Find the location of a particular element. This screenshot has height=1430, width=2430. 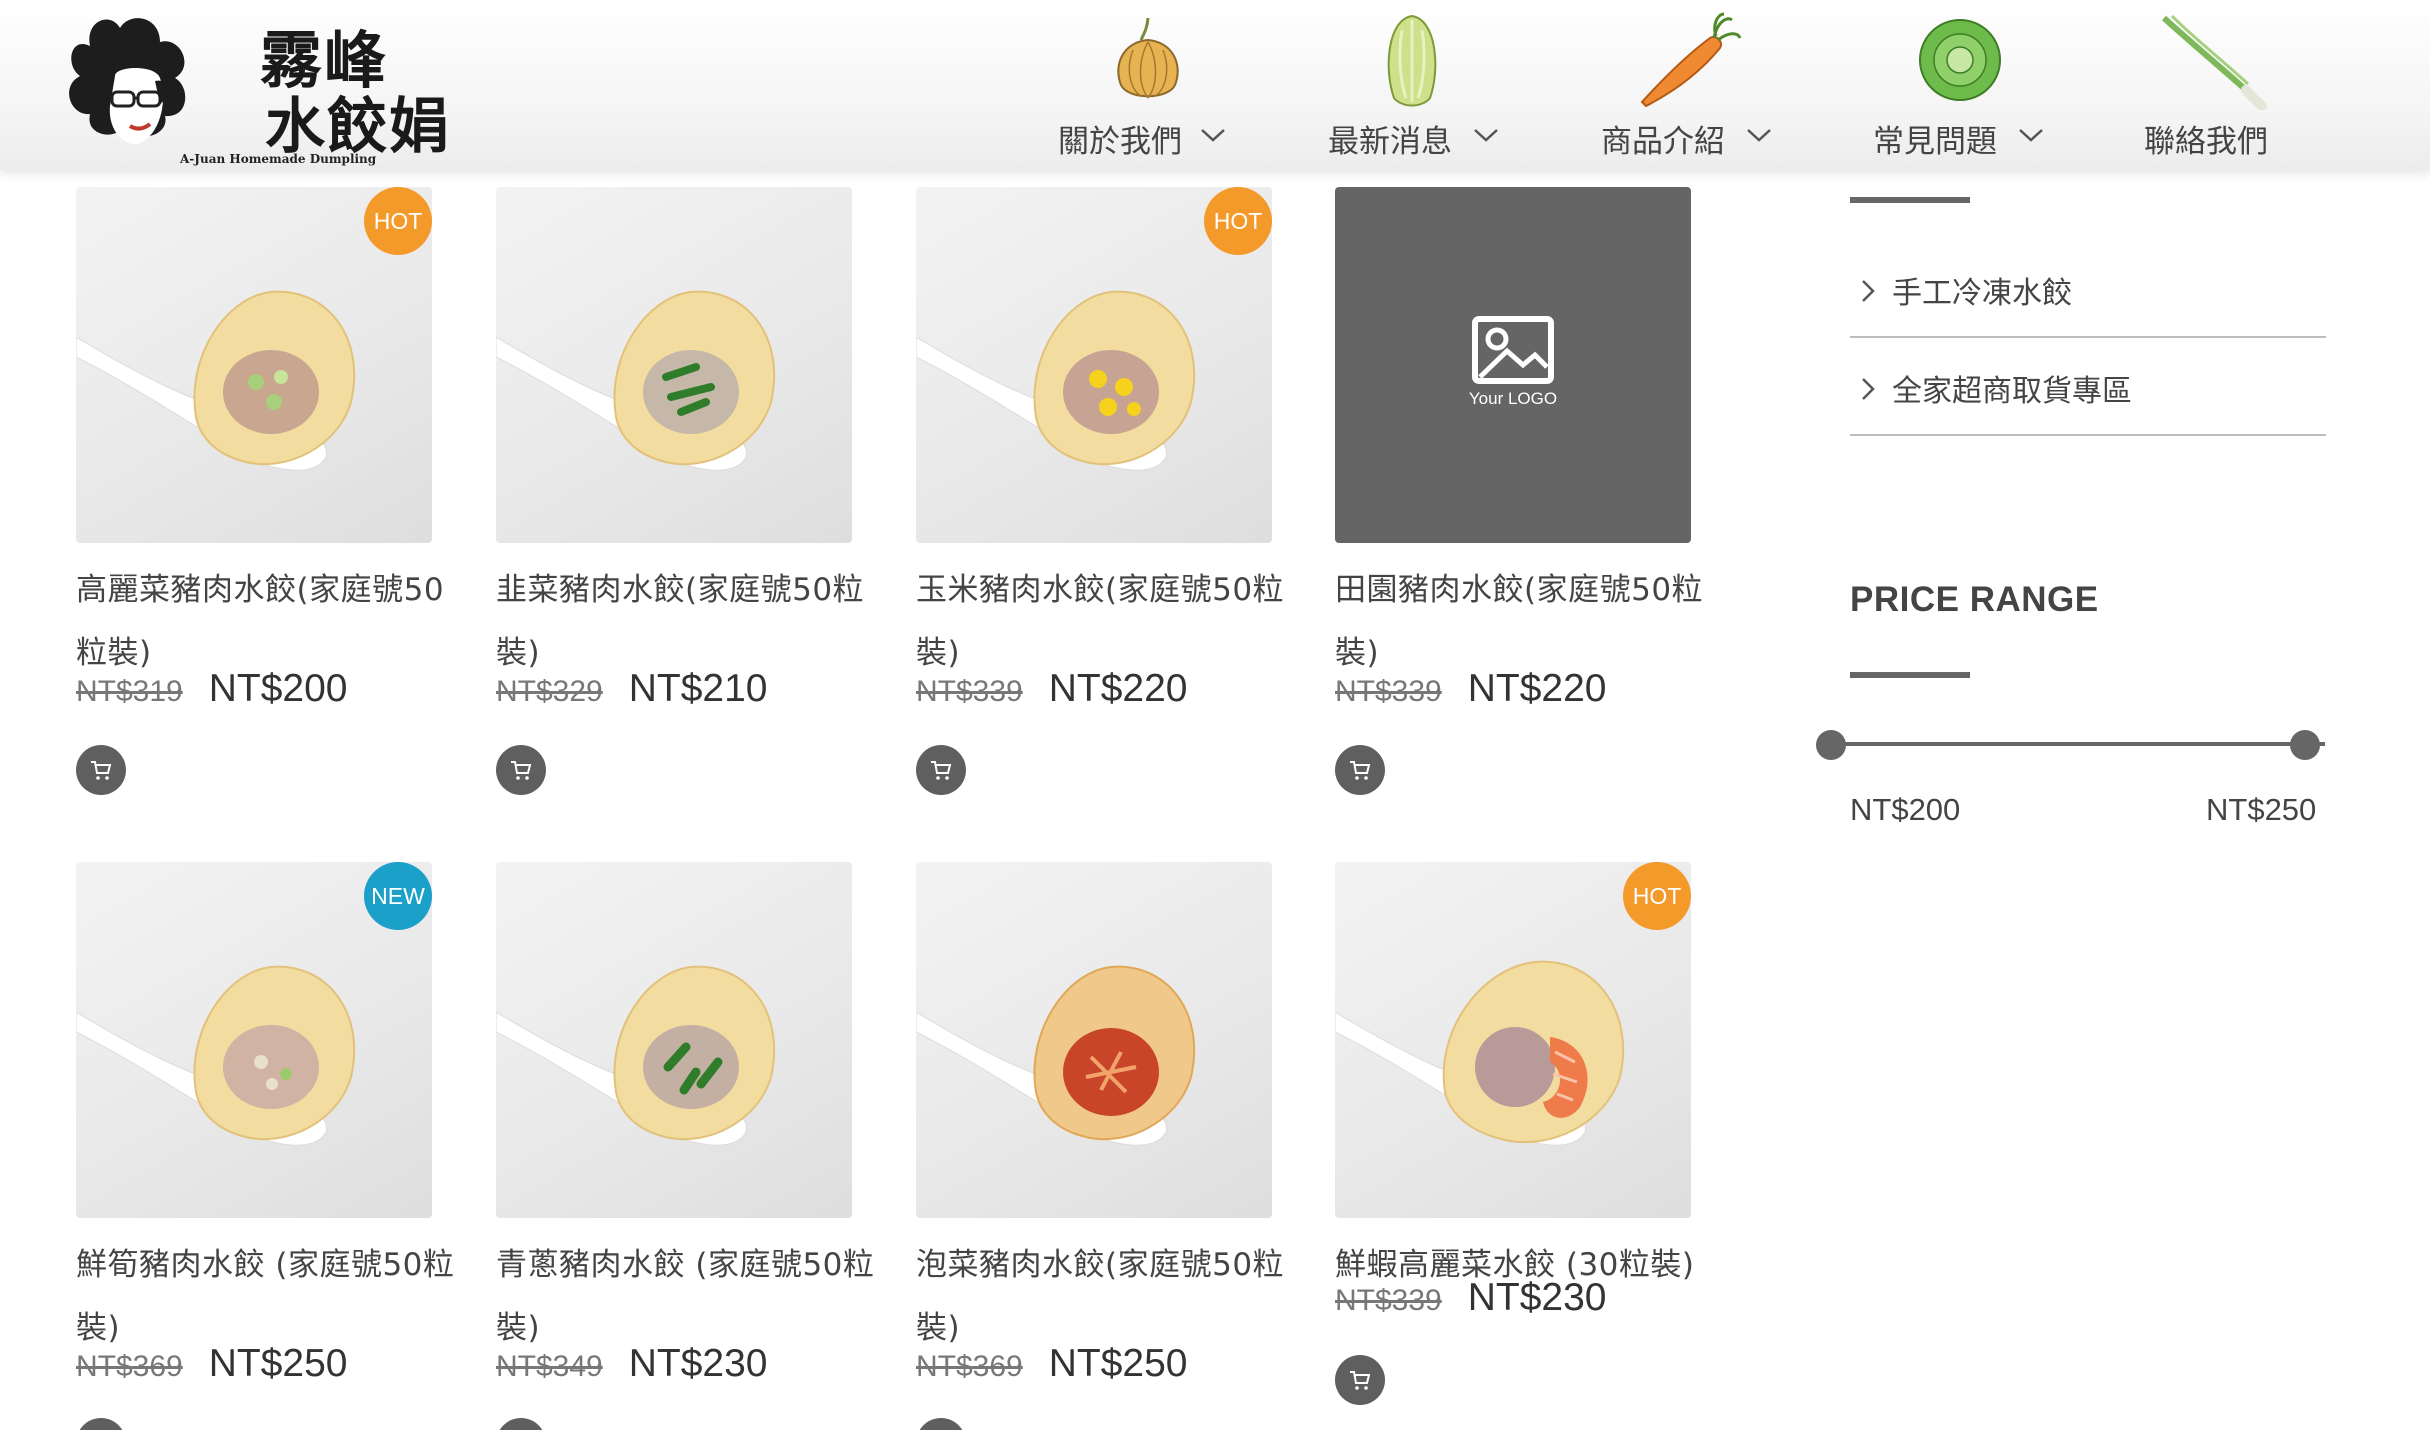

nav-item-about: 關於我們 is located at coordinates (1155, 85).